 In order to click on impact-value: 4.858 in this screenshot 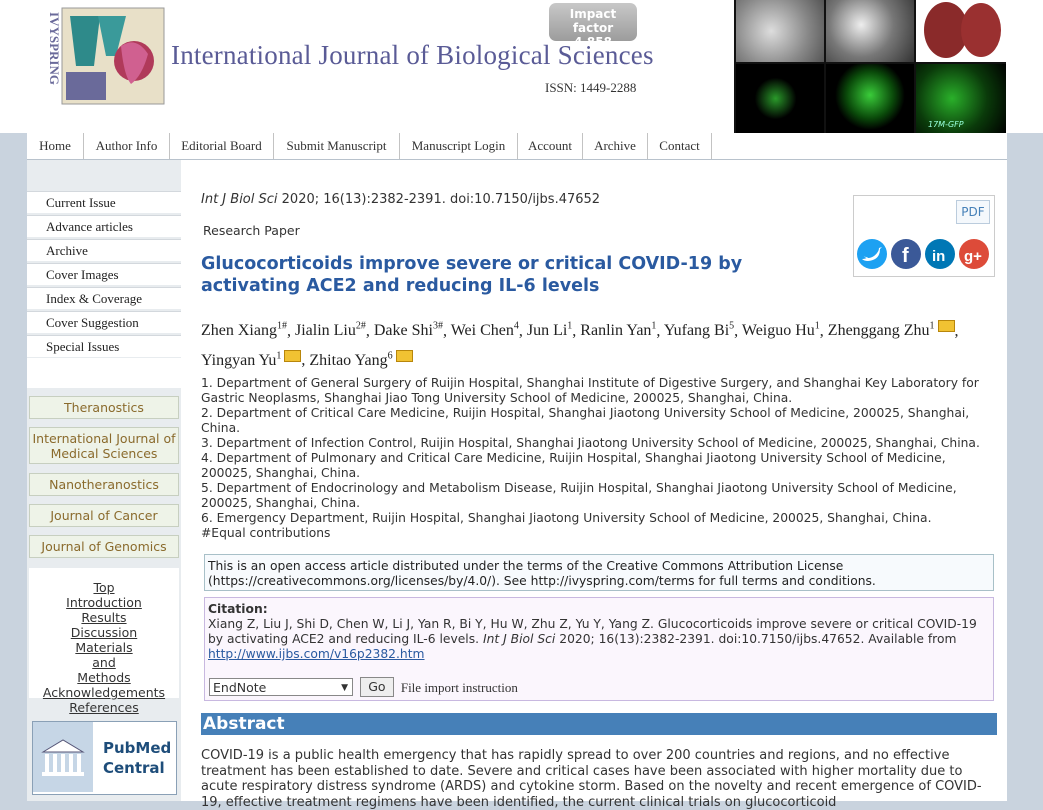, I will do `click(593, 42)`.